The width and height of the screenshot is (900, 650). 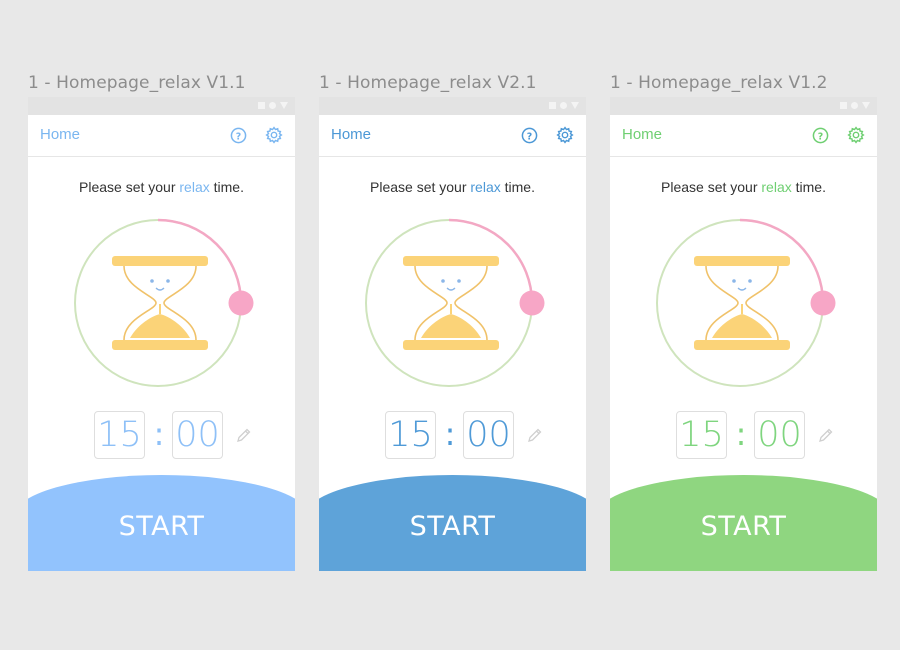 What do you see at coordinates (137, 83) in the screenshot?
I see `frame-title: 1 - Homepage_relax V1.1` at bounding box center [137, 83].